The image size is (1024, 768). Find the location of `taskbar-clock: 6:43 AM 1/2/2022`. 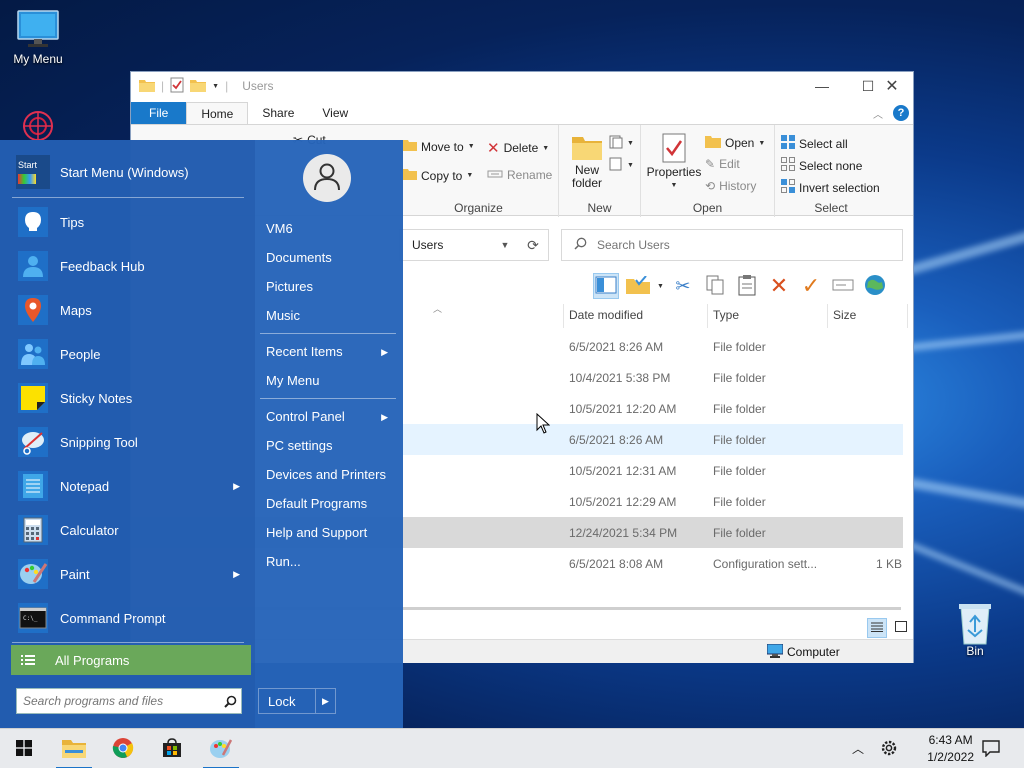

taskbar-clock: 6:43 AM 1/2/2022 is located at coordinates (950, 749).